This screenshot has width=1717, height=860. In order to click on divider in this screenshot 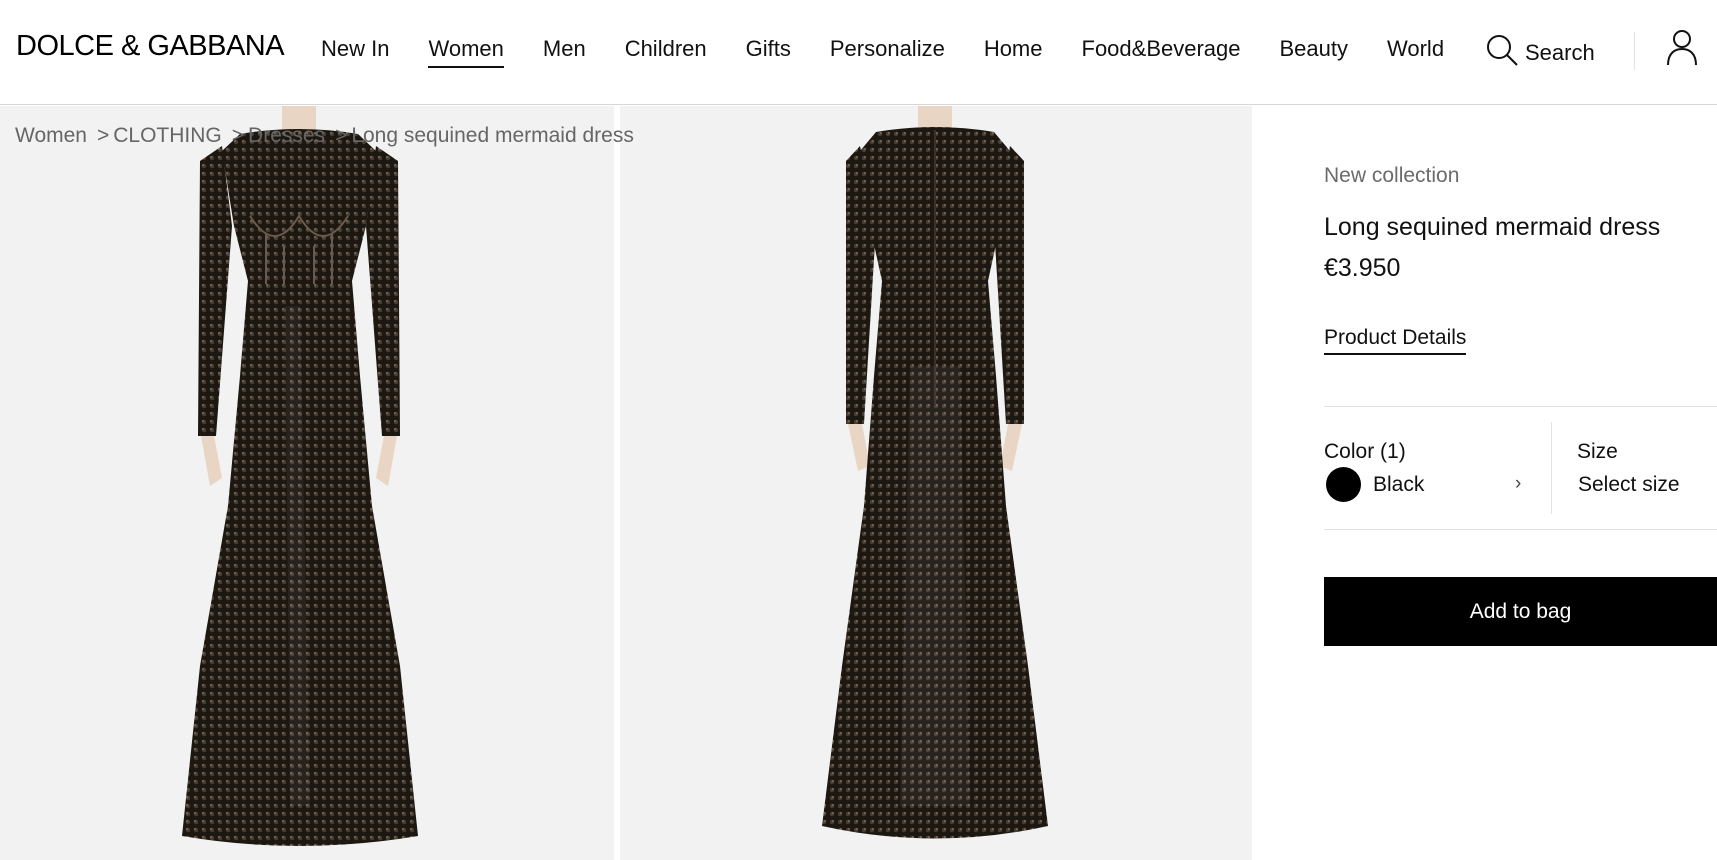, I will do `click(1520, 529)`.